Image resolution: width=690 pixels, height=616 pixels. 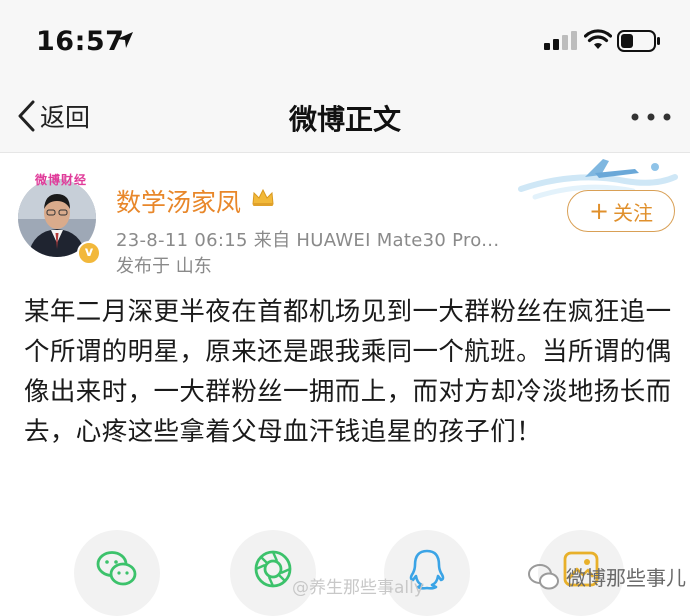 What do you see at coordinates (116, 568) in the screenshot?
I see `wechat-icon` at bounding box center [116, 568].